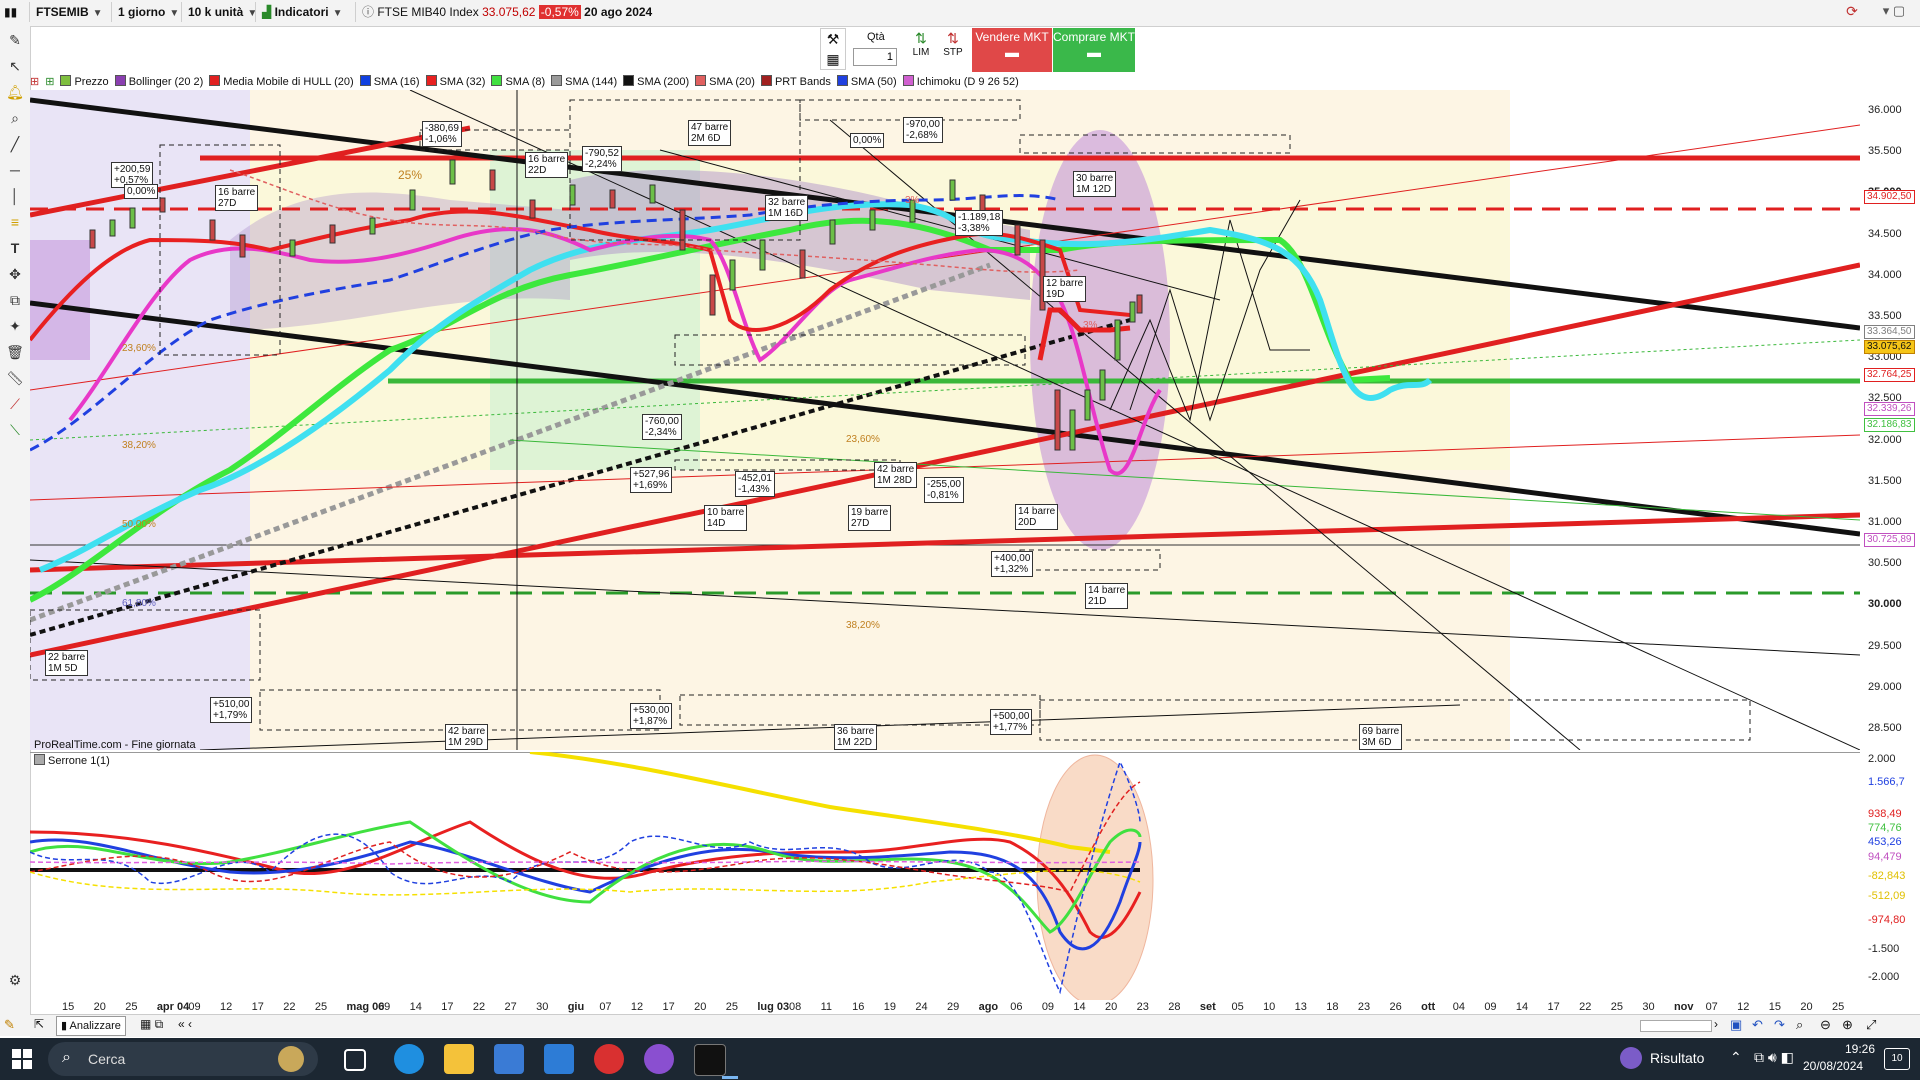  What do you see at coordinates (1825, 1025) in the screenshot?
I see `zoom-out-icon: ⊖` at bounding box center [1825, 1025].